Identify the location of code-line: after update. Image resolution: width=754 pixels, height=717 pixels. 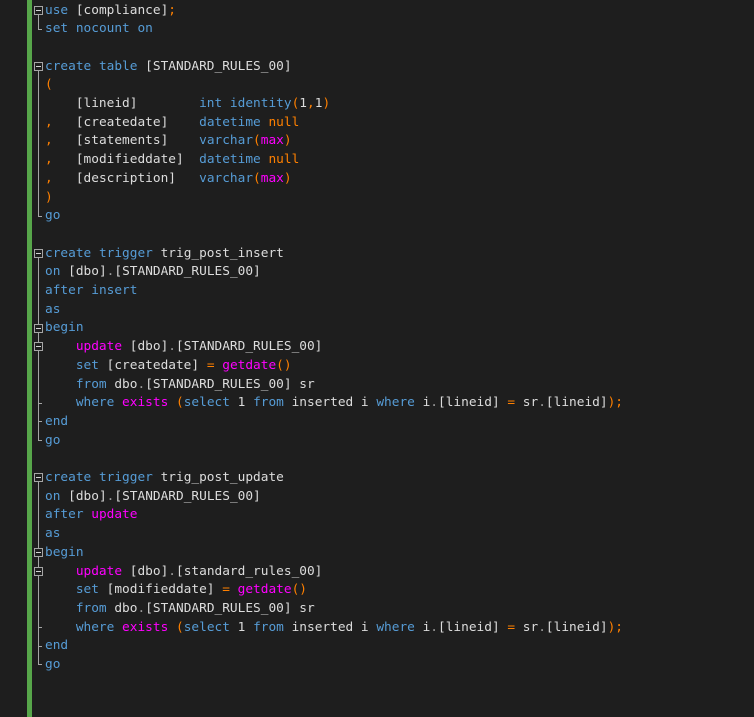
(91, 514).